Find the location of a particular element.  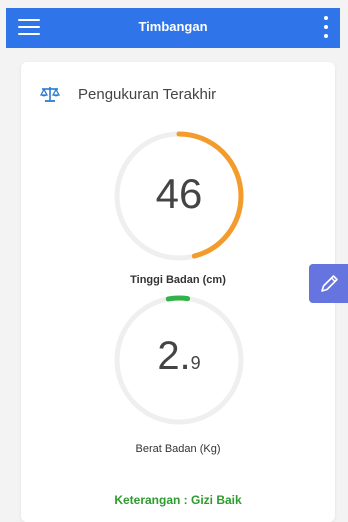

height-gauge: 46 is located at coordinates (179, 196).